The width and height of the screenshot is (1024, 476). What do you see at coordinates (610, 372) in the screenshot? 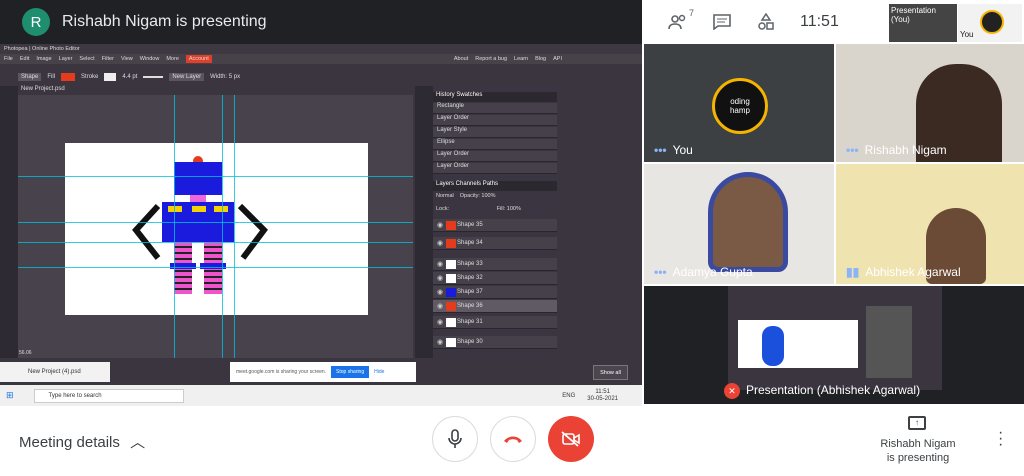
I see `show-all-button: Show all` at bounding box center [610, 372].